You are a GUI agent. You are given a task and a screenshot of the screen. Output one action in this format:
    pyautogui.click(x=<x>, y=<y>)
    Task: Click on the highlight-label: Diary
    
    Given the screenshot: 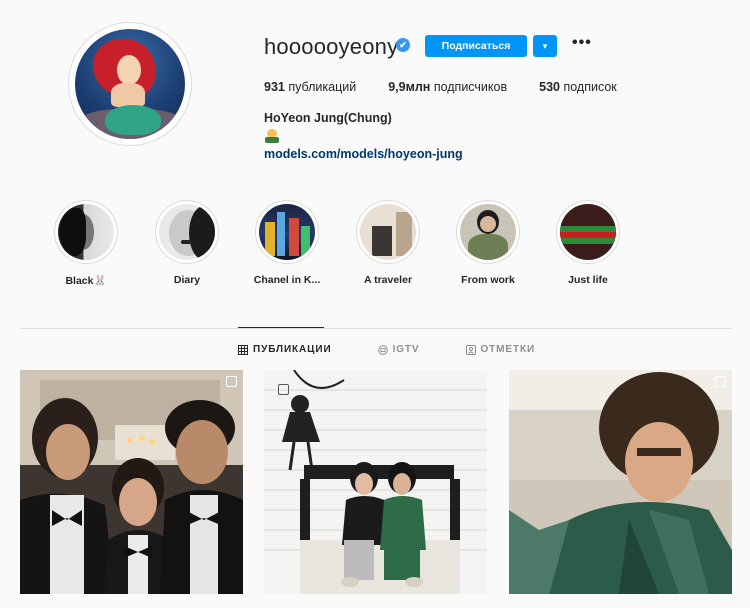 What is the action you would take?
    pyautogui.click(x=187, y=280)
    